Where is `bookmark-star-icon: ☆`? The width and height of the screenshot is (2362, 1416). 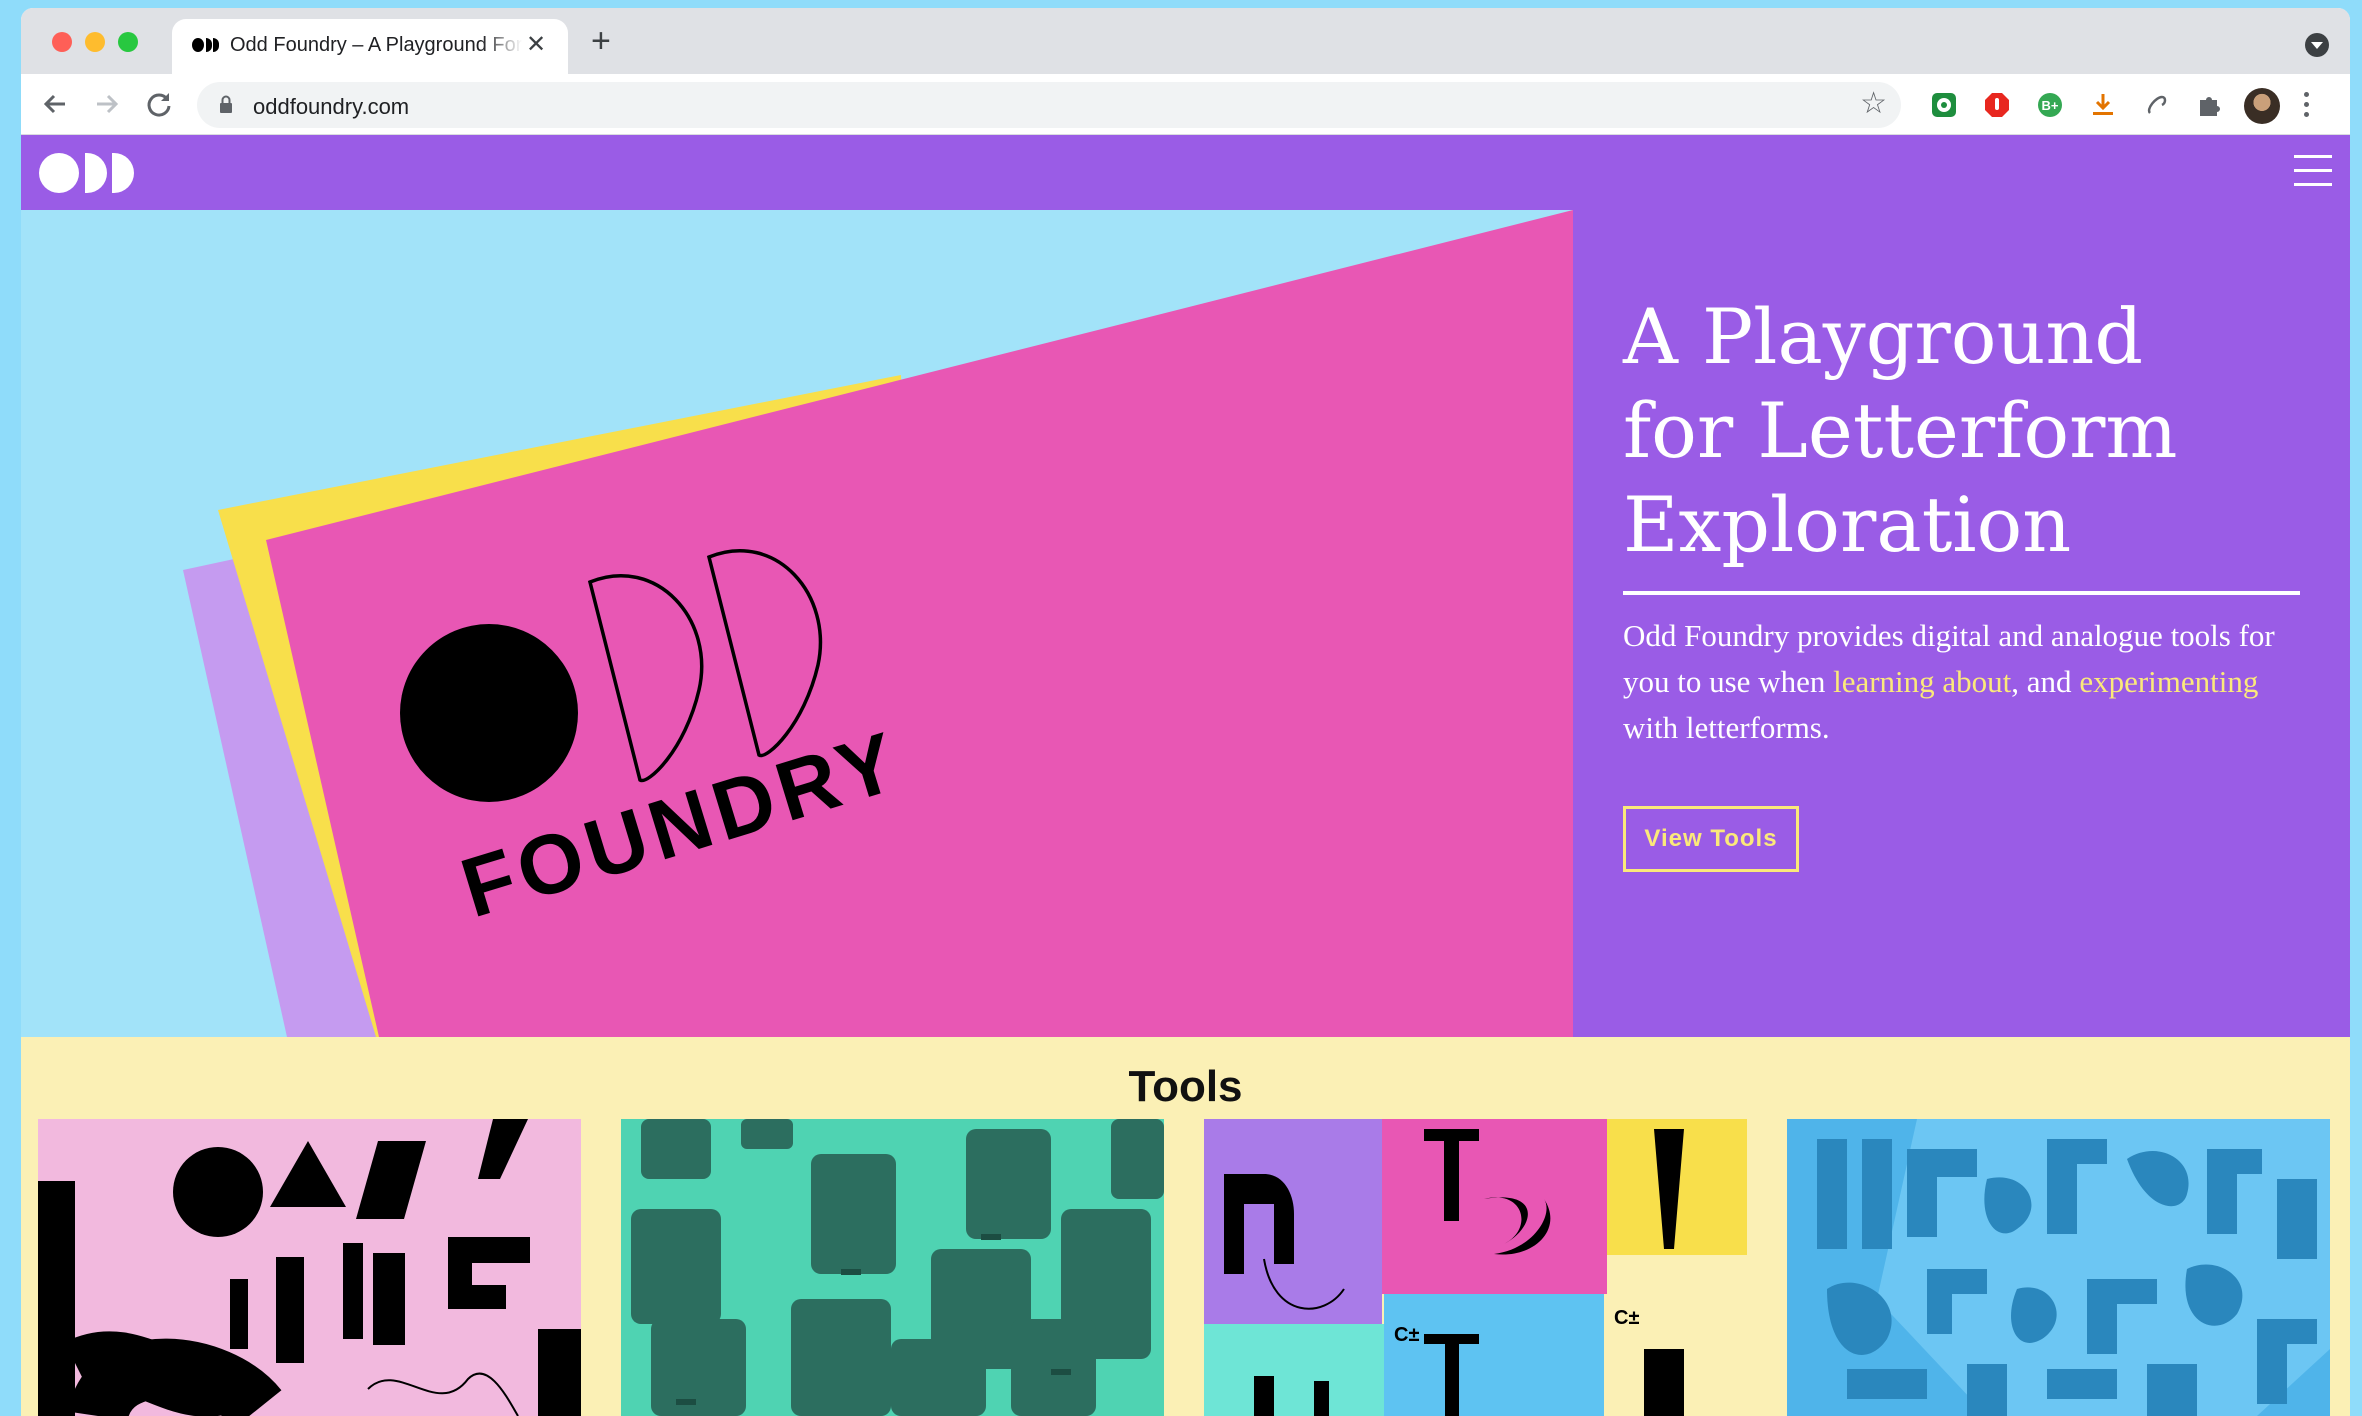 bookmark-star-icon: ☆ is located at coordinates (1873, 104).